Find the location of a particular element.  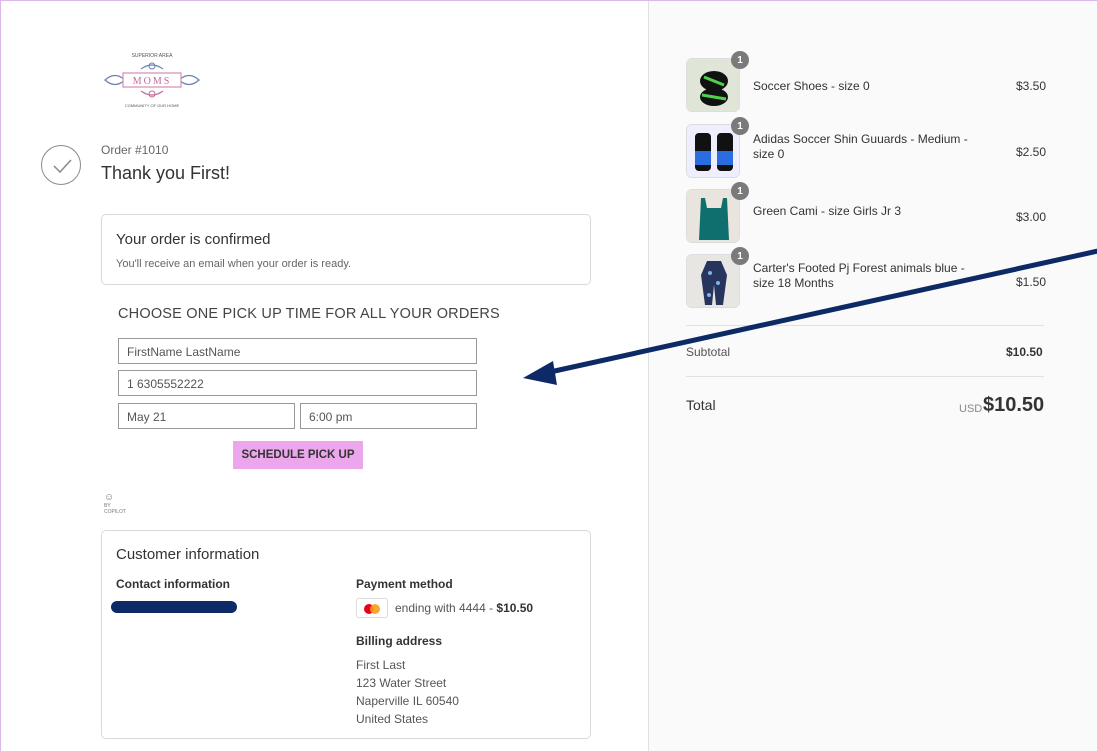

item-price: $2.50 is located at coordinates (1030, 152).